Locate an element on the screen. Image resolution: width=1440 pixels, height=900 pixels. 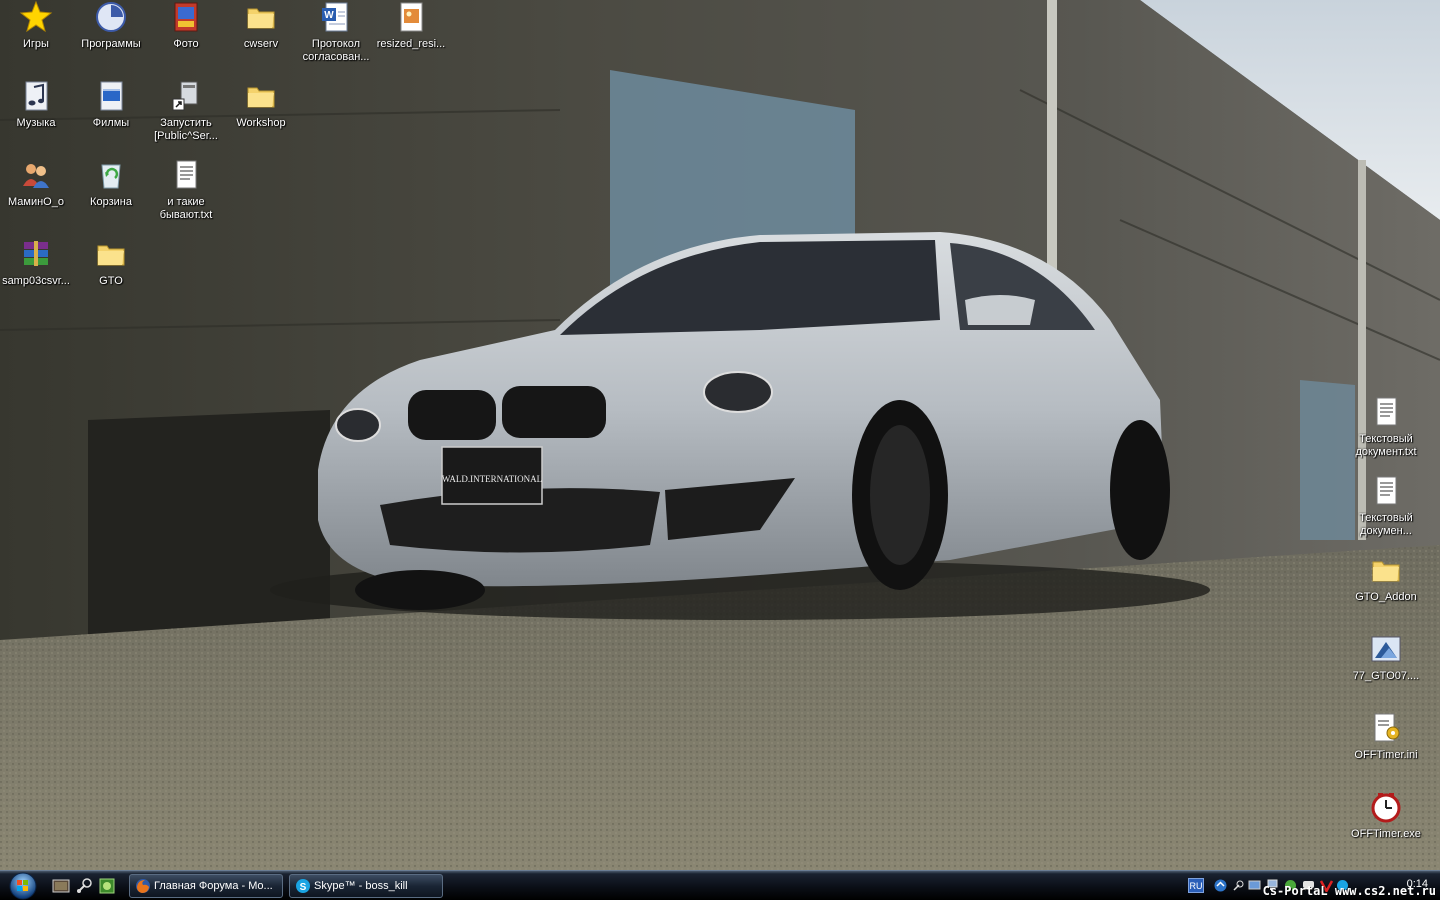
system-tray: RU 0:14 Cs-PortaL www.cs2.net.ru is located at coordinates (1310, 885).